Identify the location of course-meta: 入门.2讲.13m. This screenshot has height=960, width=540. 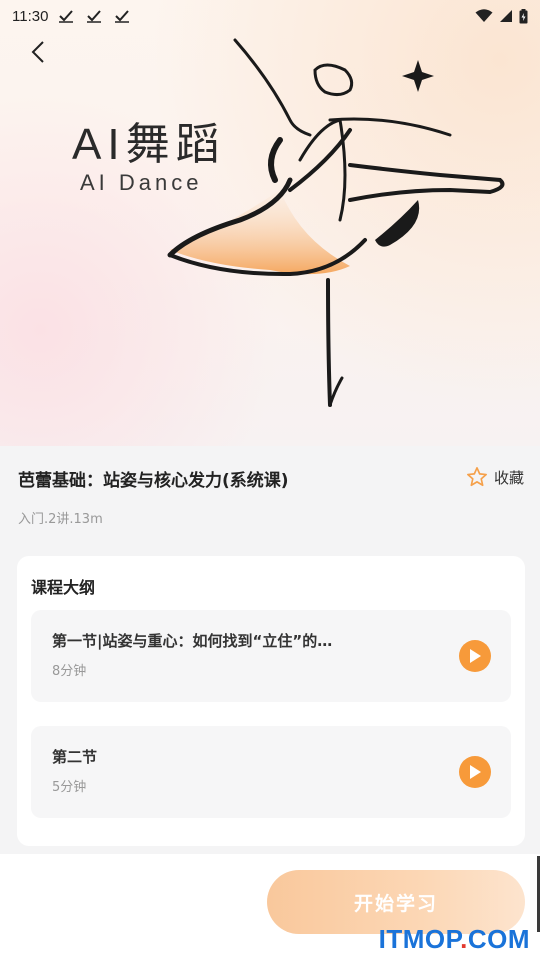
(60, 519).